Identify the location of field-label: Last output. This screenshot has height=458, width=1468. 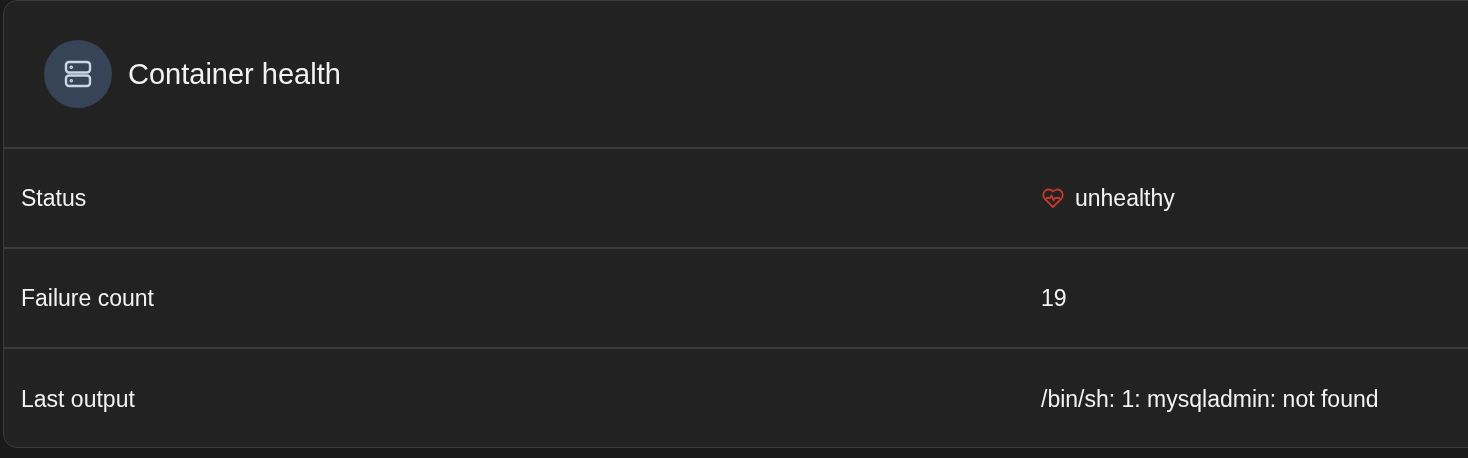
(78, 399).